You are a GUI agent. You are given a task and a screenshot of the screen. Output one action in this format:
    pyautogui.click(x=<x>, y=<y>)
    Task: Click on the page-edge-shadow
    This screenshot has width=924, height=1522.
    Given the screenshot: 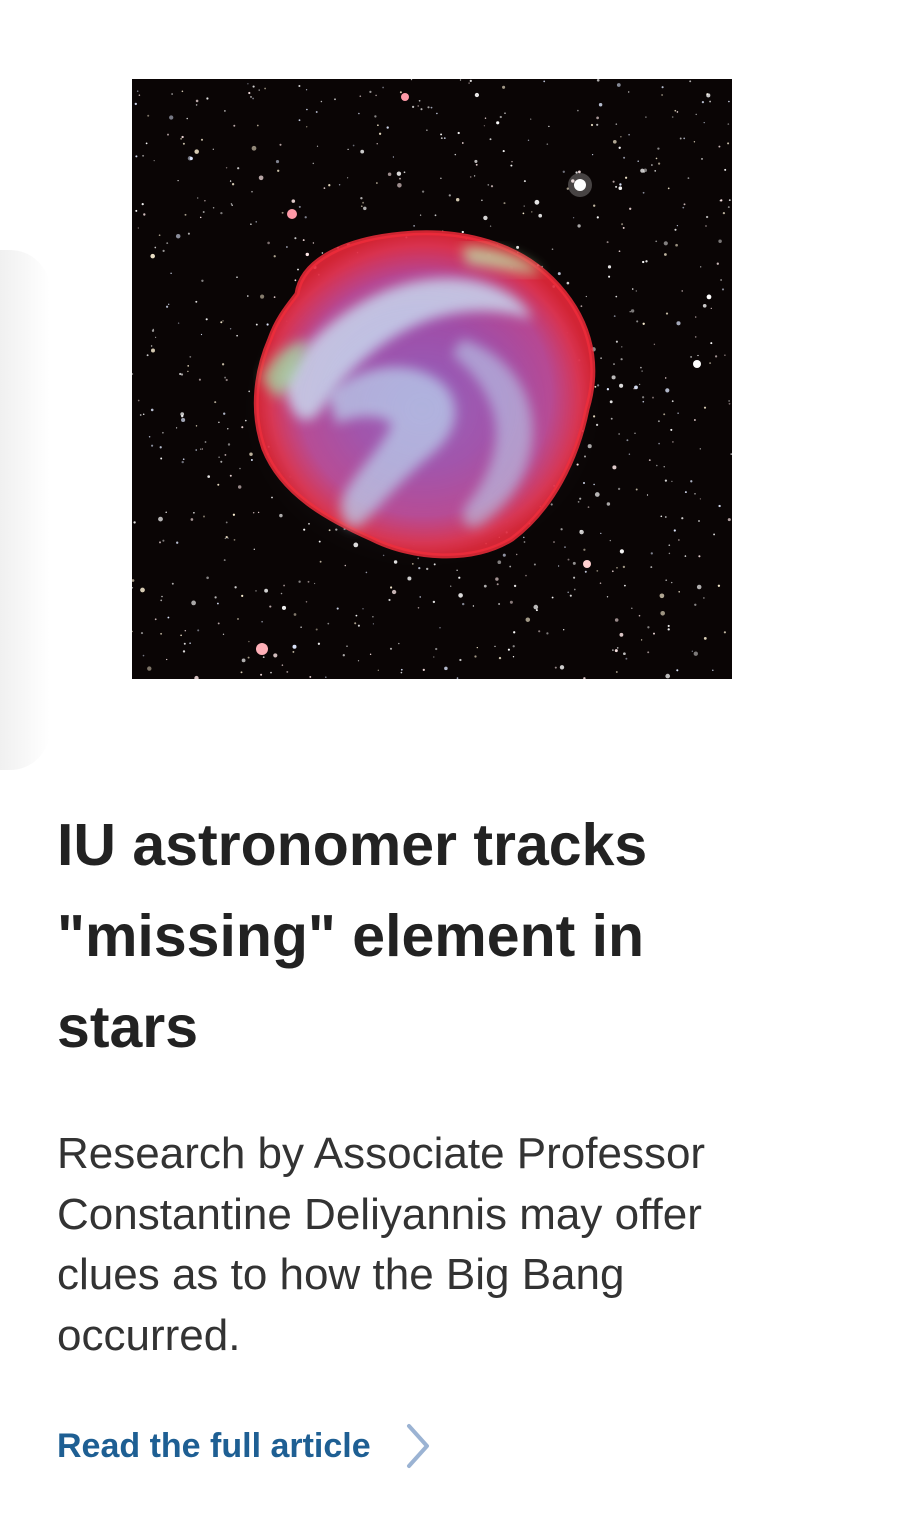 What is the action you would take?
    pyautogui.click(x=25, y=510)
    